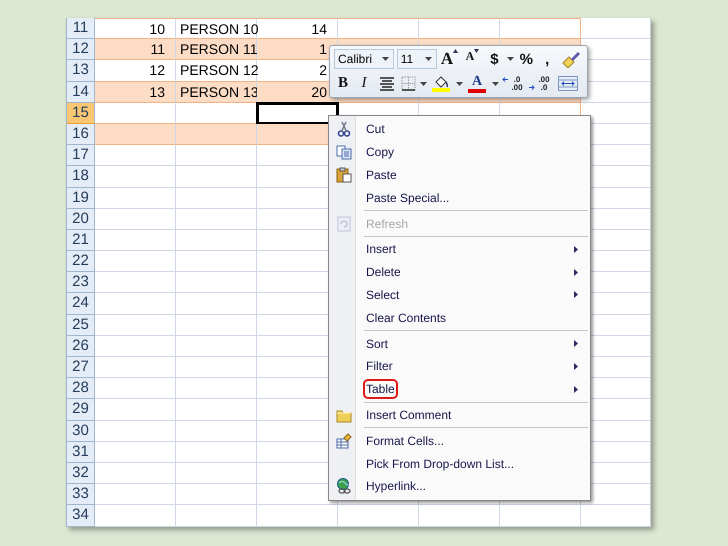 The height and width of the screenshot is (546, 728). I want to click on menu-item: Table, so click(459, 389).